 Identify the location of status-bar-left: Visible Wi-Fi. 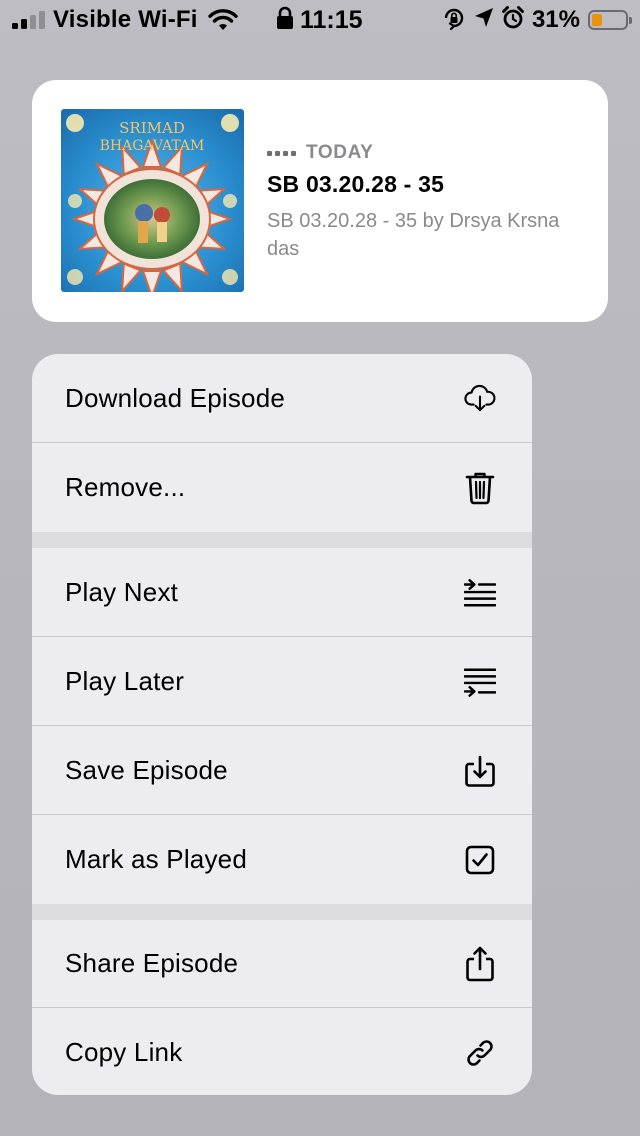
(125, 20).